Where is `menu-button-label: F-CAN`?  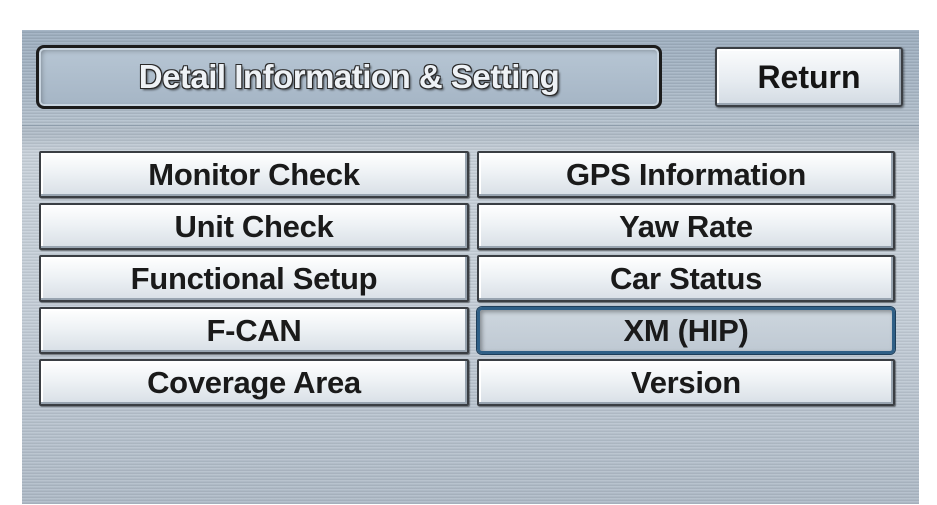 menu-button-label: F-CAN is located at coordinates (254, 330).